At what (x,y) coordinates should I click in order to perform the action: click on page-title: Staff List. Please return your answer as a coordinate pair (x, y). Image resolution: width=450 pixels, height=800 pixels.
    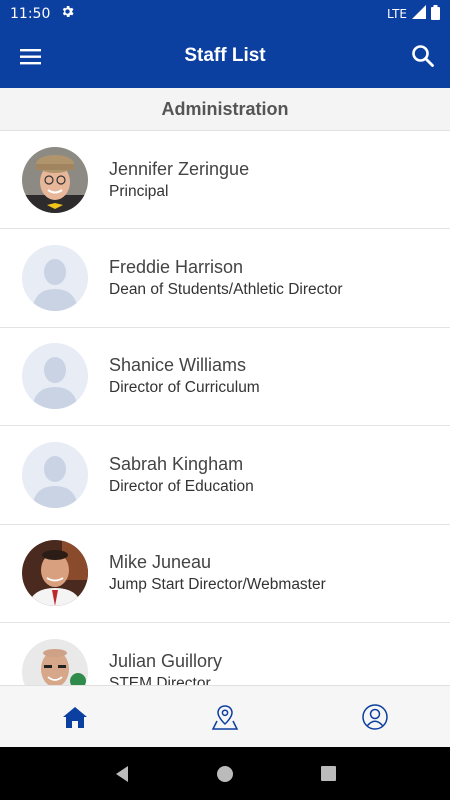
    Looking at the image, I should click on (225, 55).